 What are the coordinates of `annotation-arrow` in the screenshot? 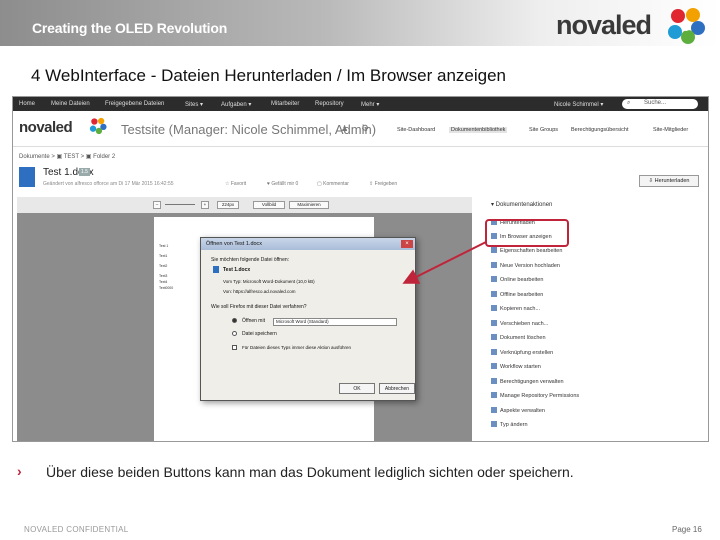 It's located at (444, 262).